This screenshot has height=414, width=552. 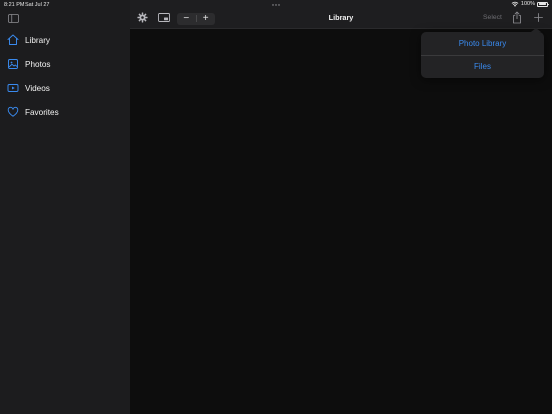 What do you see at coordinates (482, 43) in the screenshot?
I see `menu-item-photo-library: Photo Library` at bounding box center [482, 43].